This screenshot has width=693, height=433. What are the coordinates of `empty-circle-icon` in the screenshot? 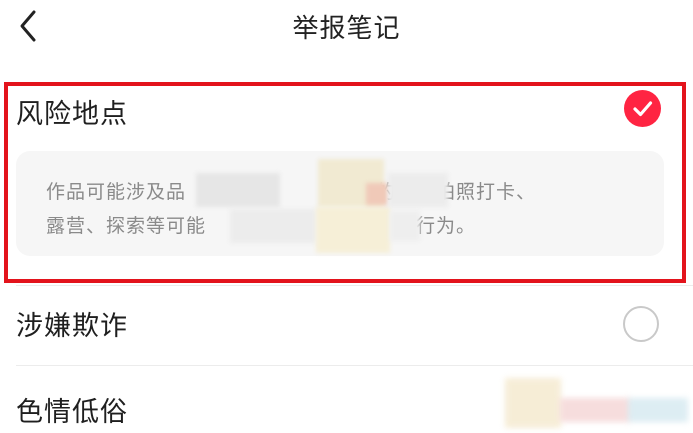 It's located at (641, 324).